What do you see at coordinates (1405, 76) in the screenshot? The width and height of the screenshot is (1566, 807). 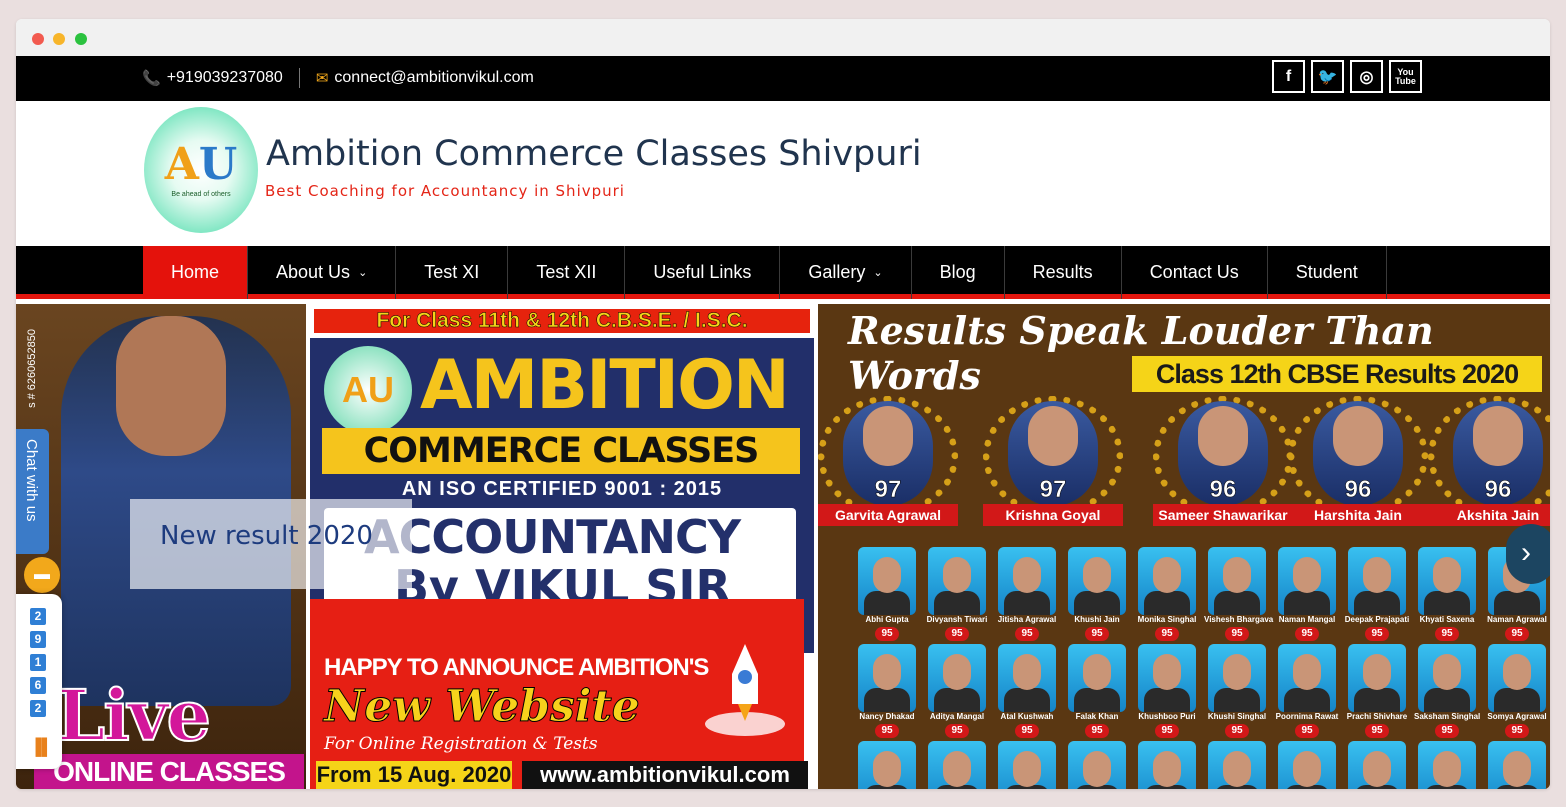 I see `youtube-icon: You Tube` at bounding box center [1405, 76].